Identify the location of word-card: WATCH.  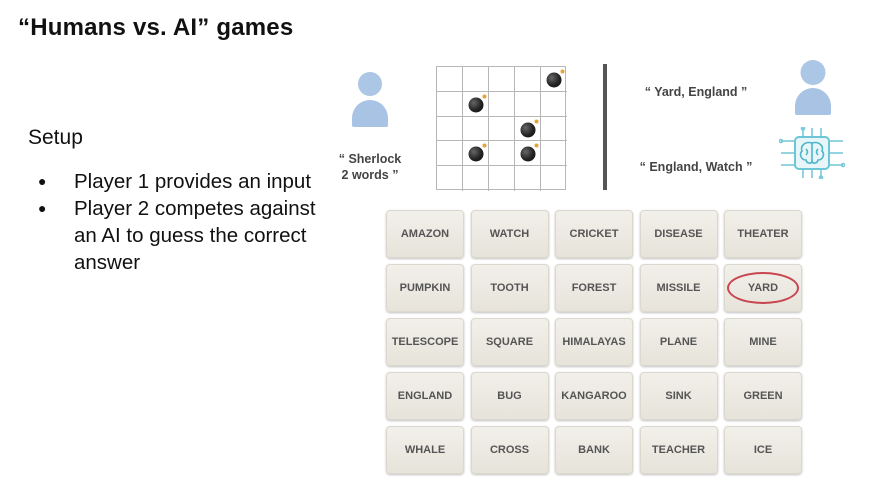
(509, 234).